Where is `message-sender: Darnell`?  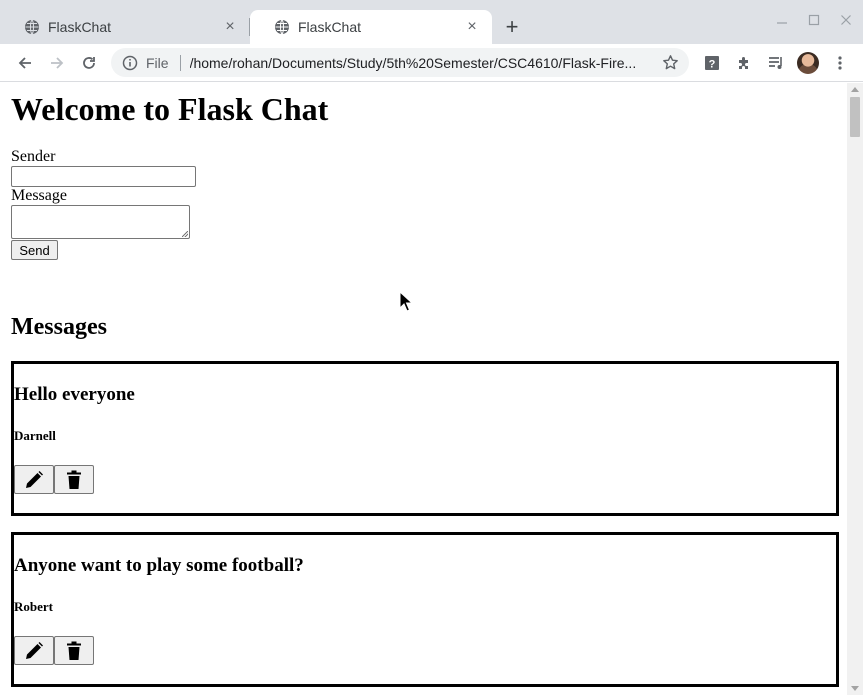 message-sender: Darnell is located at coordinates (35, 435).